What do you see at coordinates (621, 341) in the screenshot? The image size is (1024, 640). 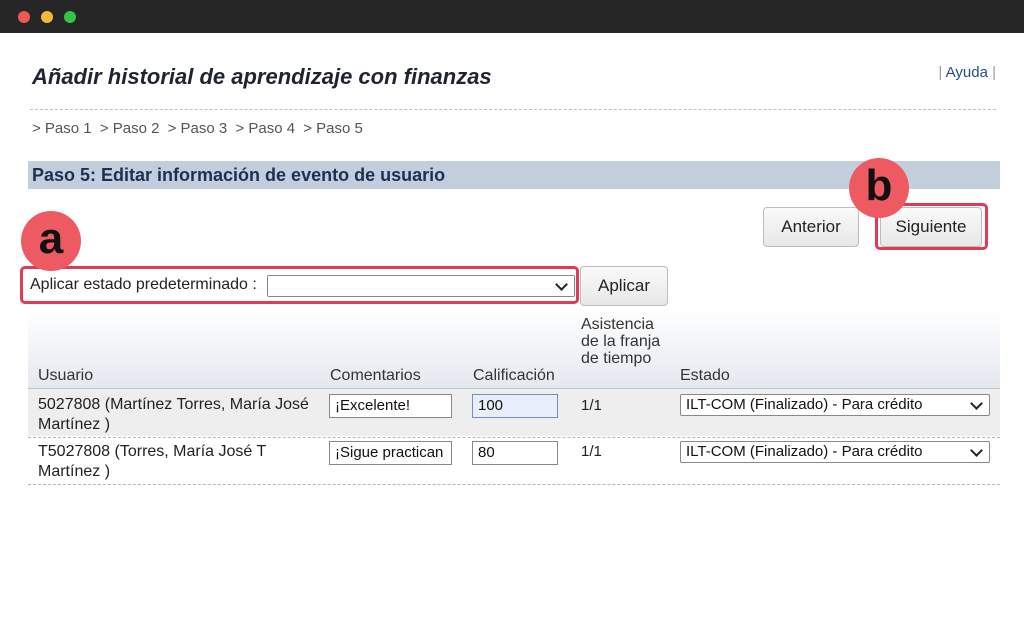 I see `column-header-attendance: Asistencia de la franja de tiempo` at bounding box center [621, 341].